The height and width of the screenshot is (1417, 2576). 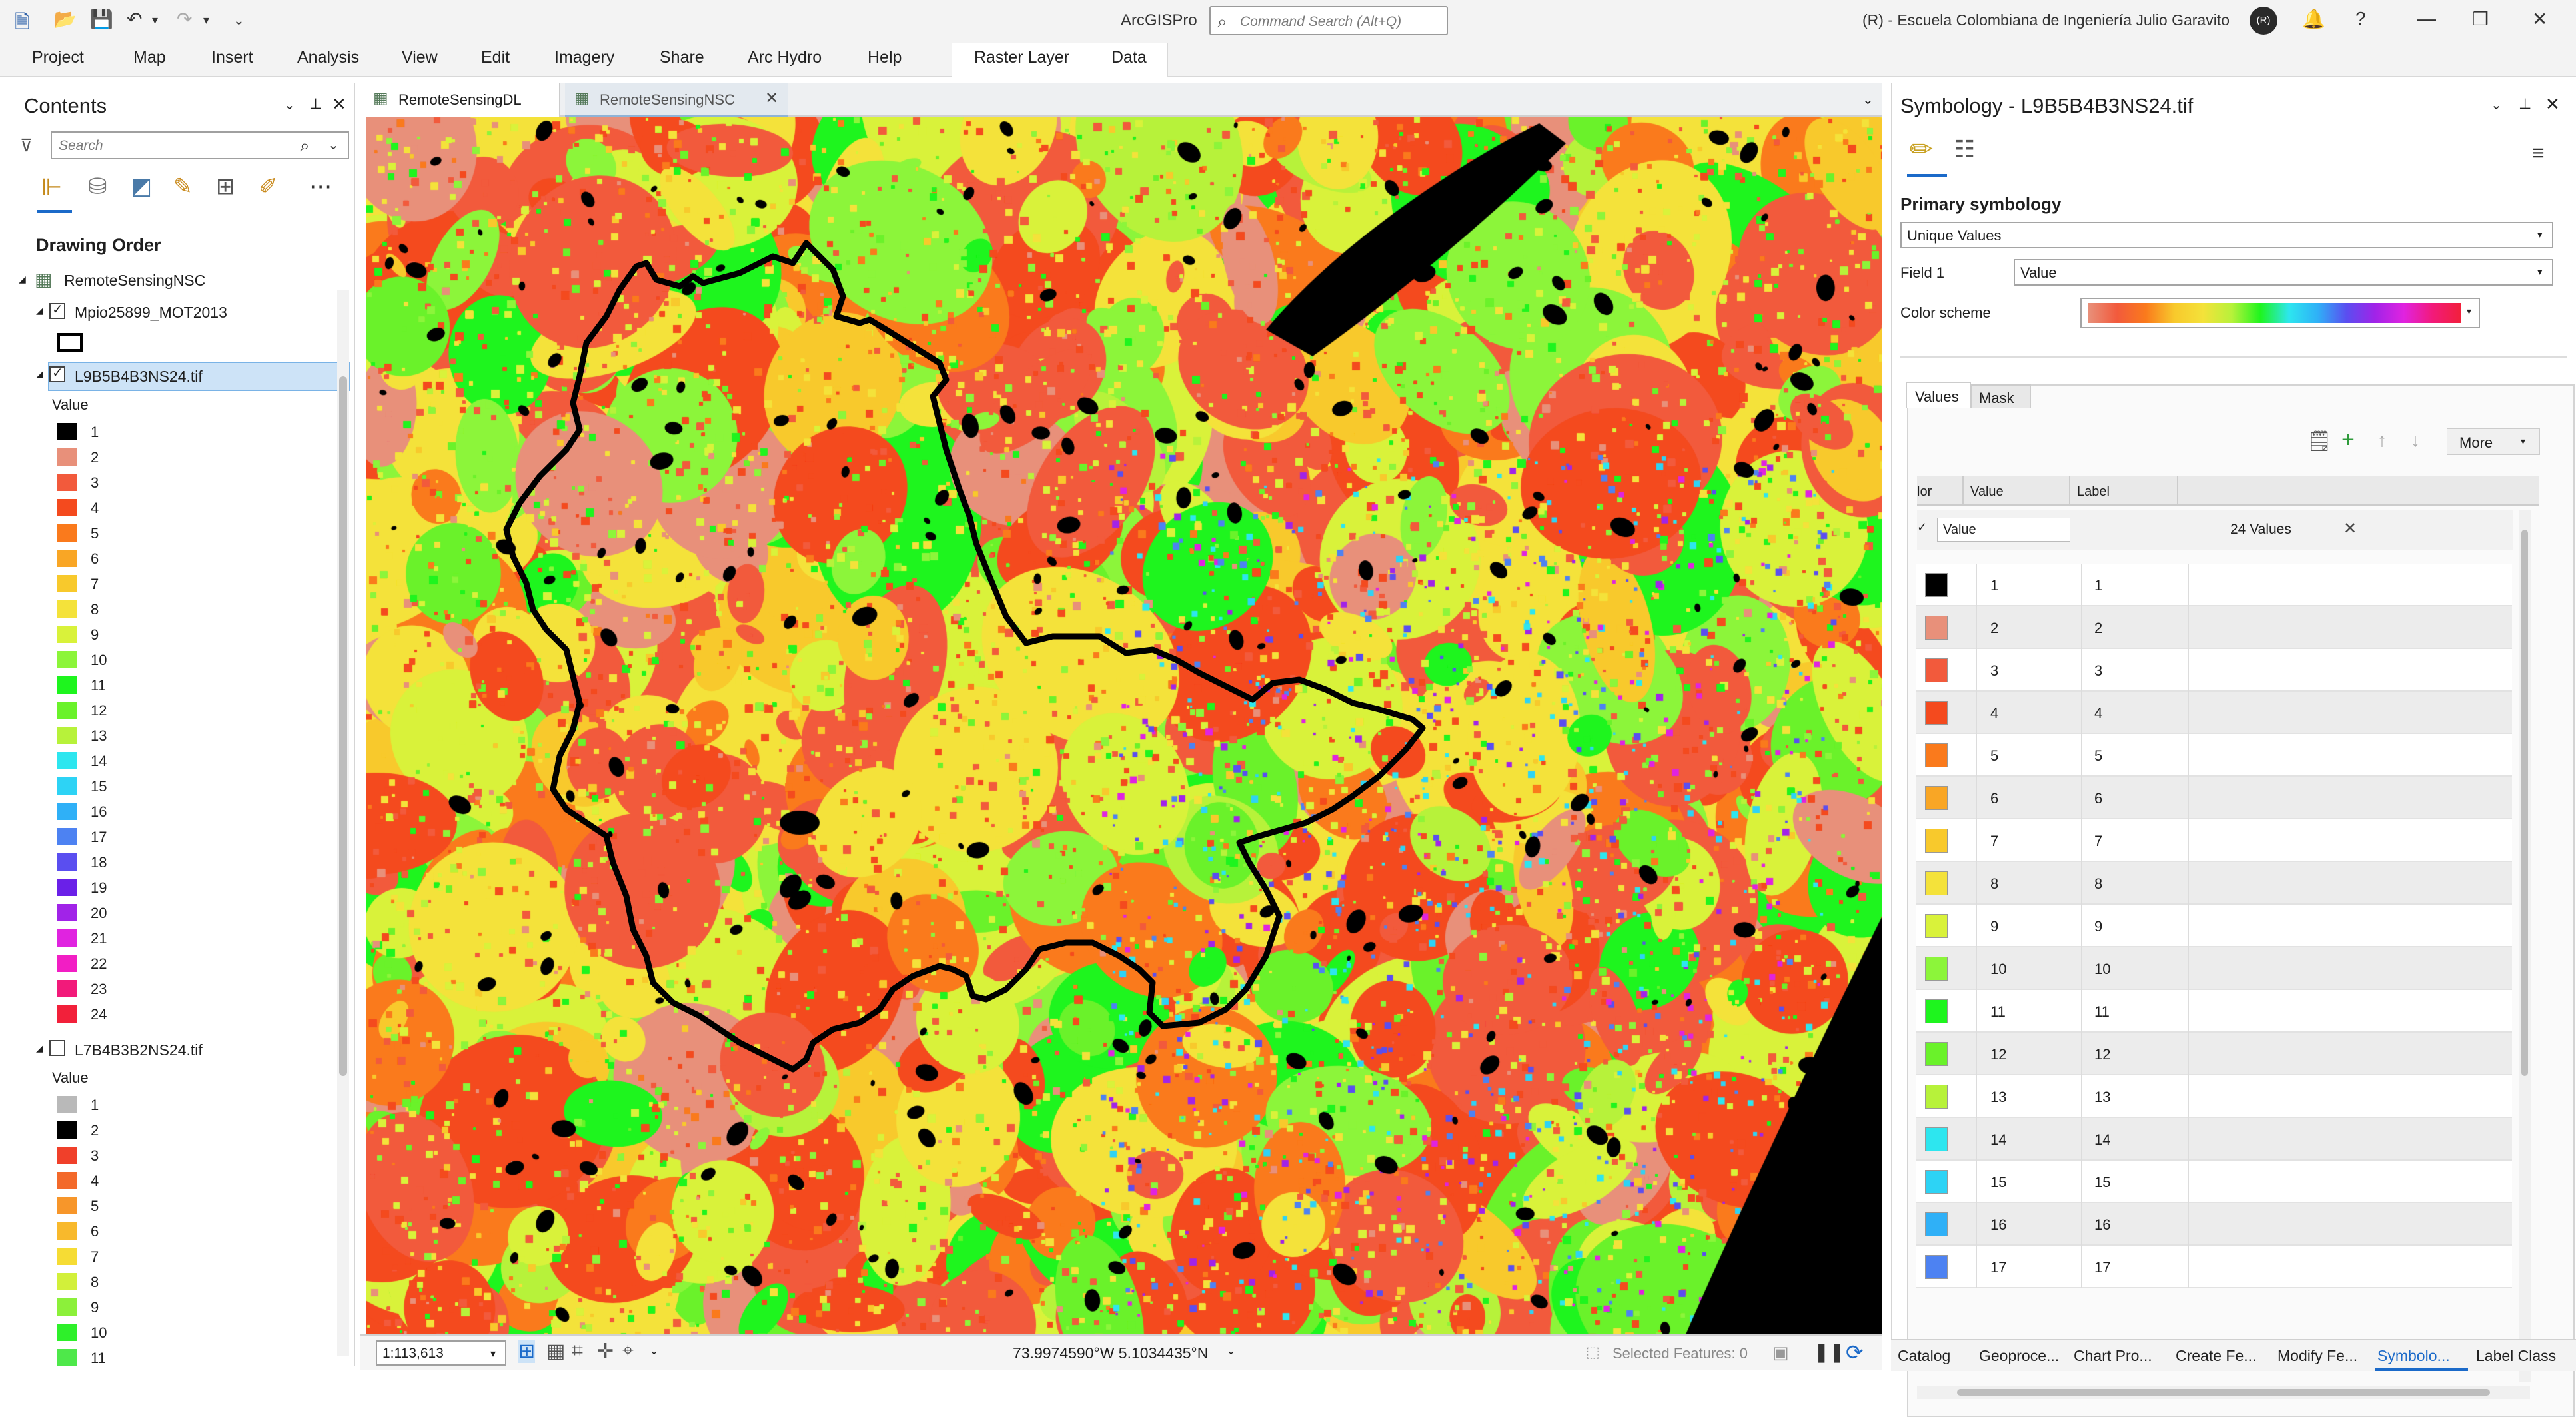 What do you see at coordinates (2280, 313) in the screenshot?
I see `color-scheme-dropdown: ▾` at bounding box center [2280, 313].